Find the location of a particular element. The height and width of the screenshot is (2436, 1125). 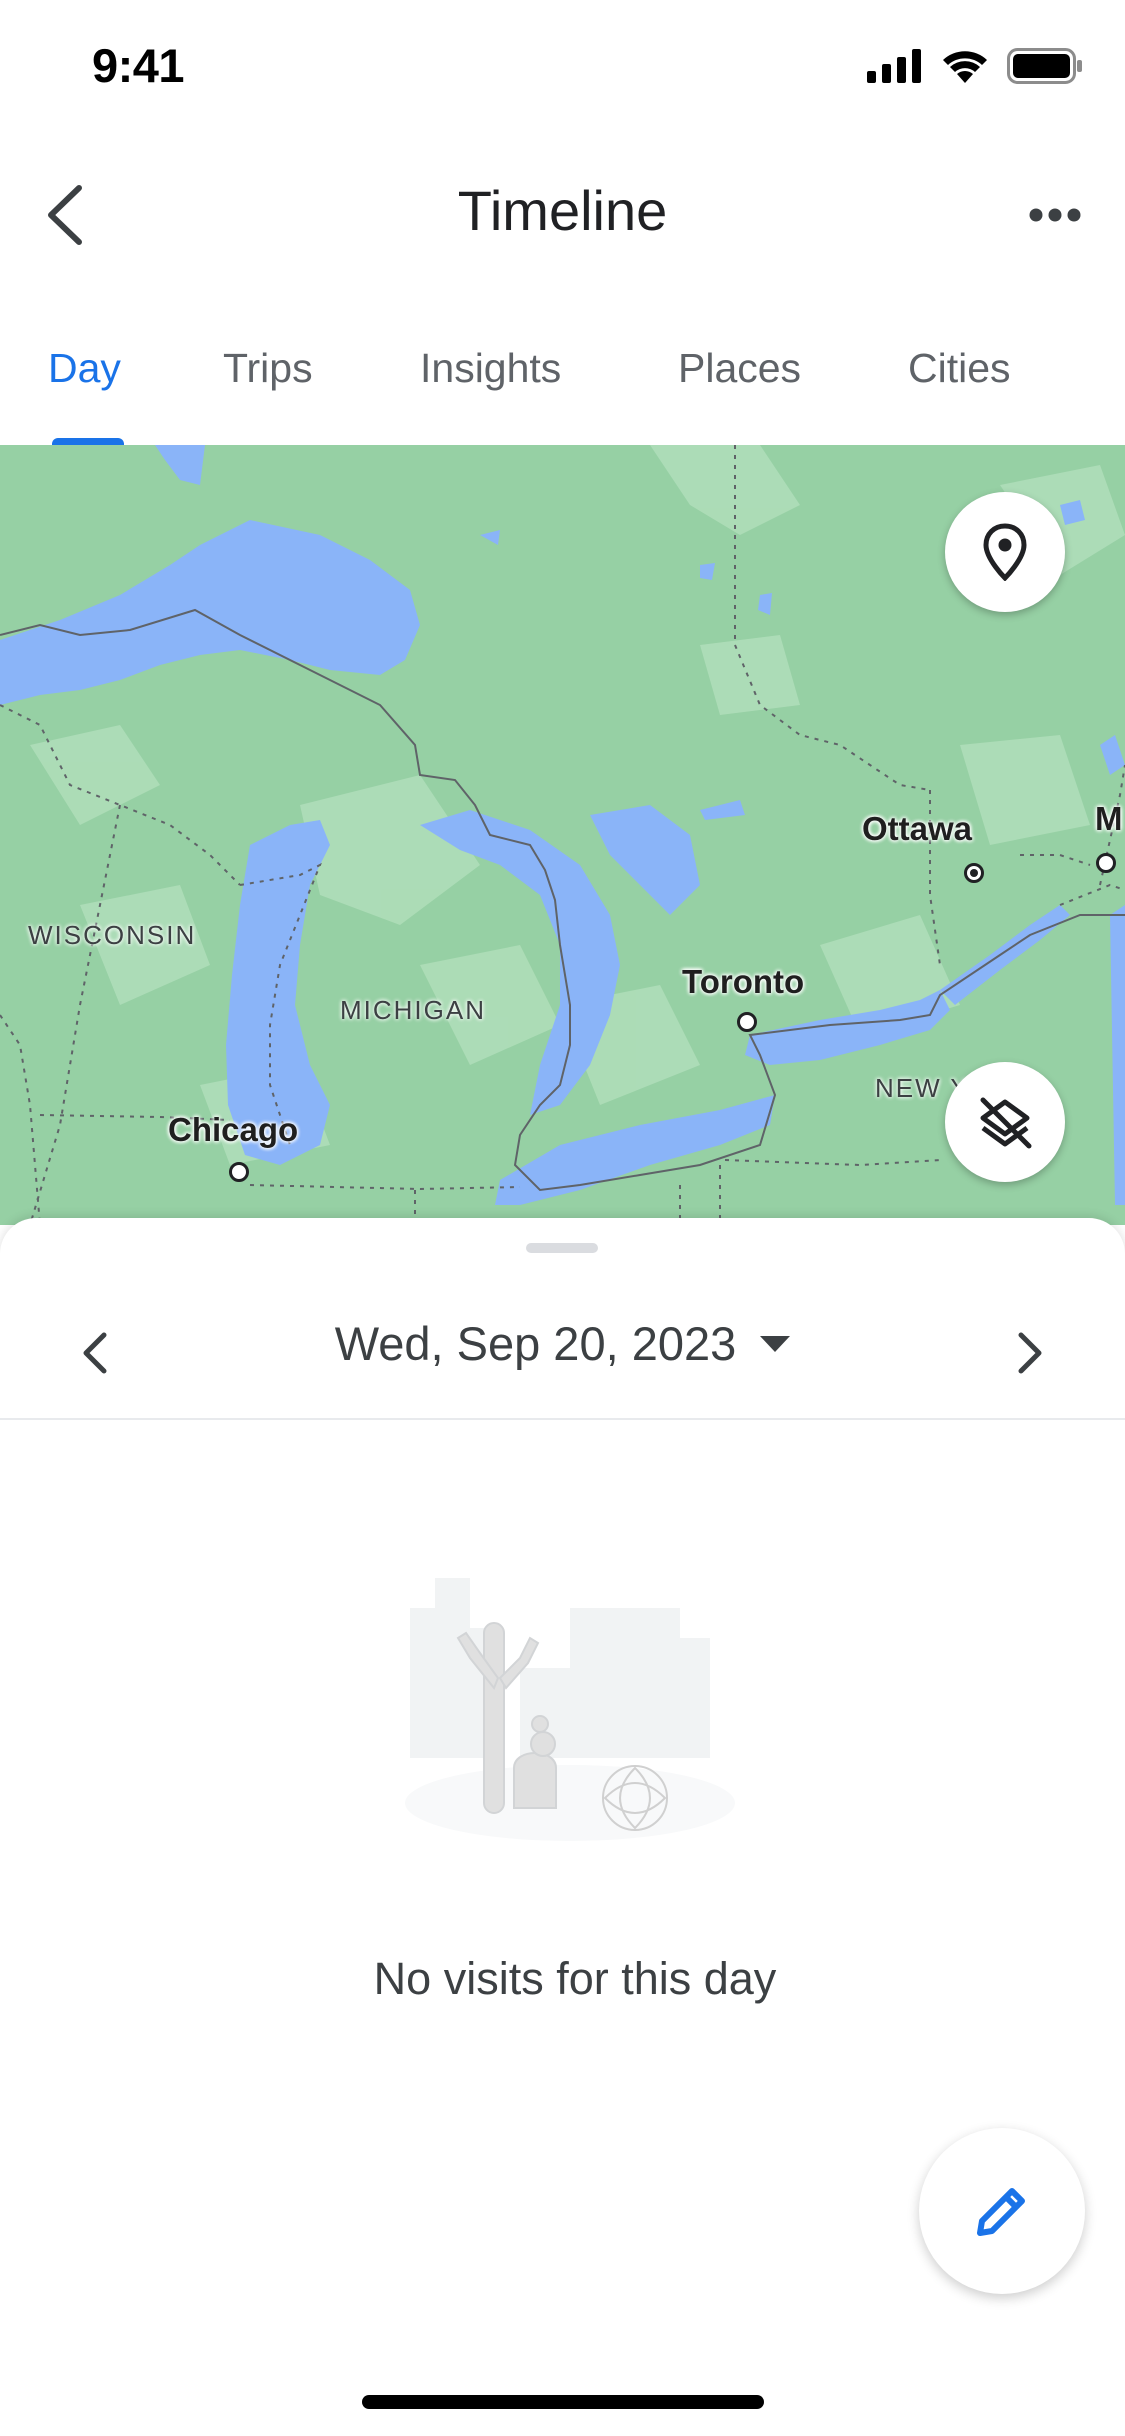

status-time: 9:41 is located at coordinates (138, 65).